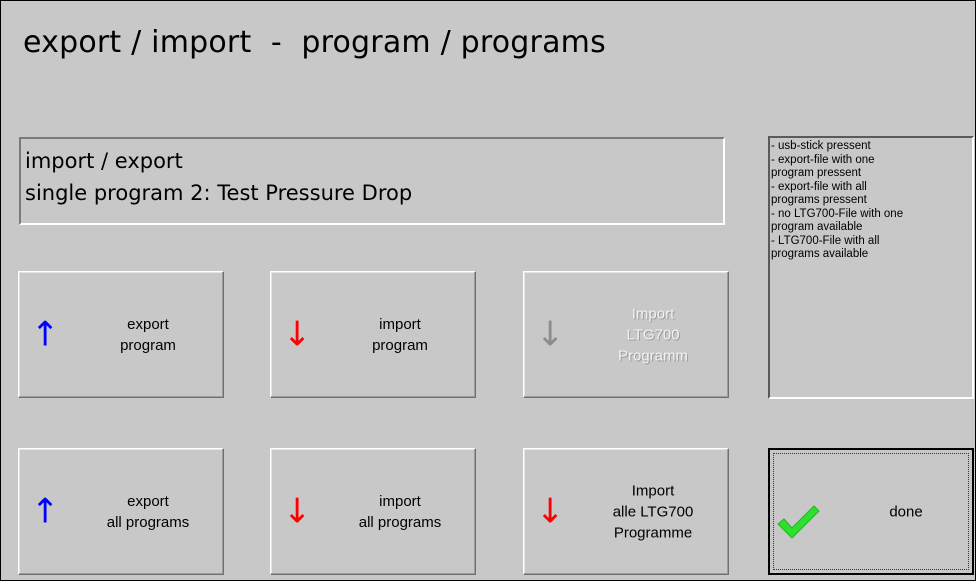  What do you see at coordinates (819, 200) in the screenshot?
I see `status-line: programs pressent` at bounding box center [819, 200].